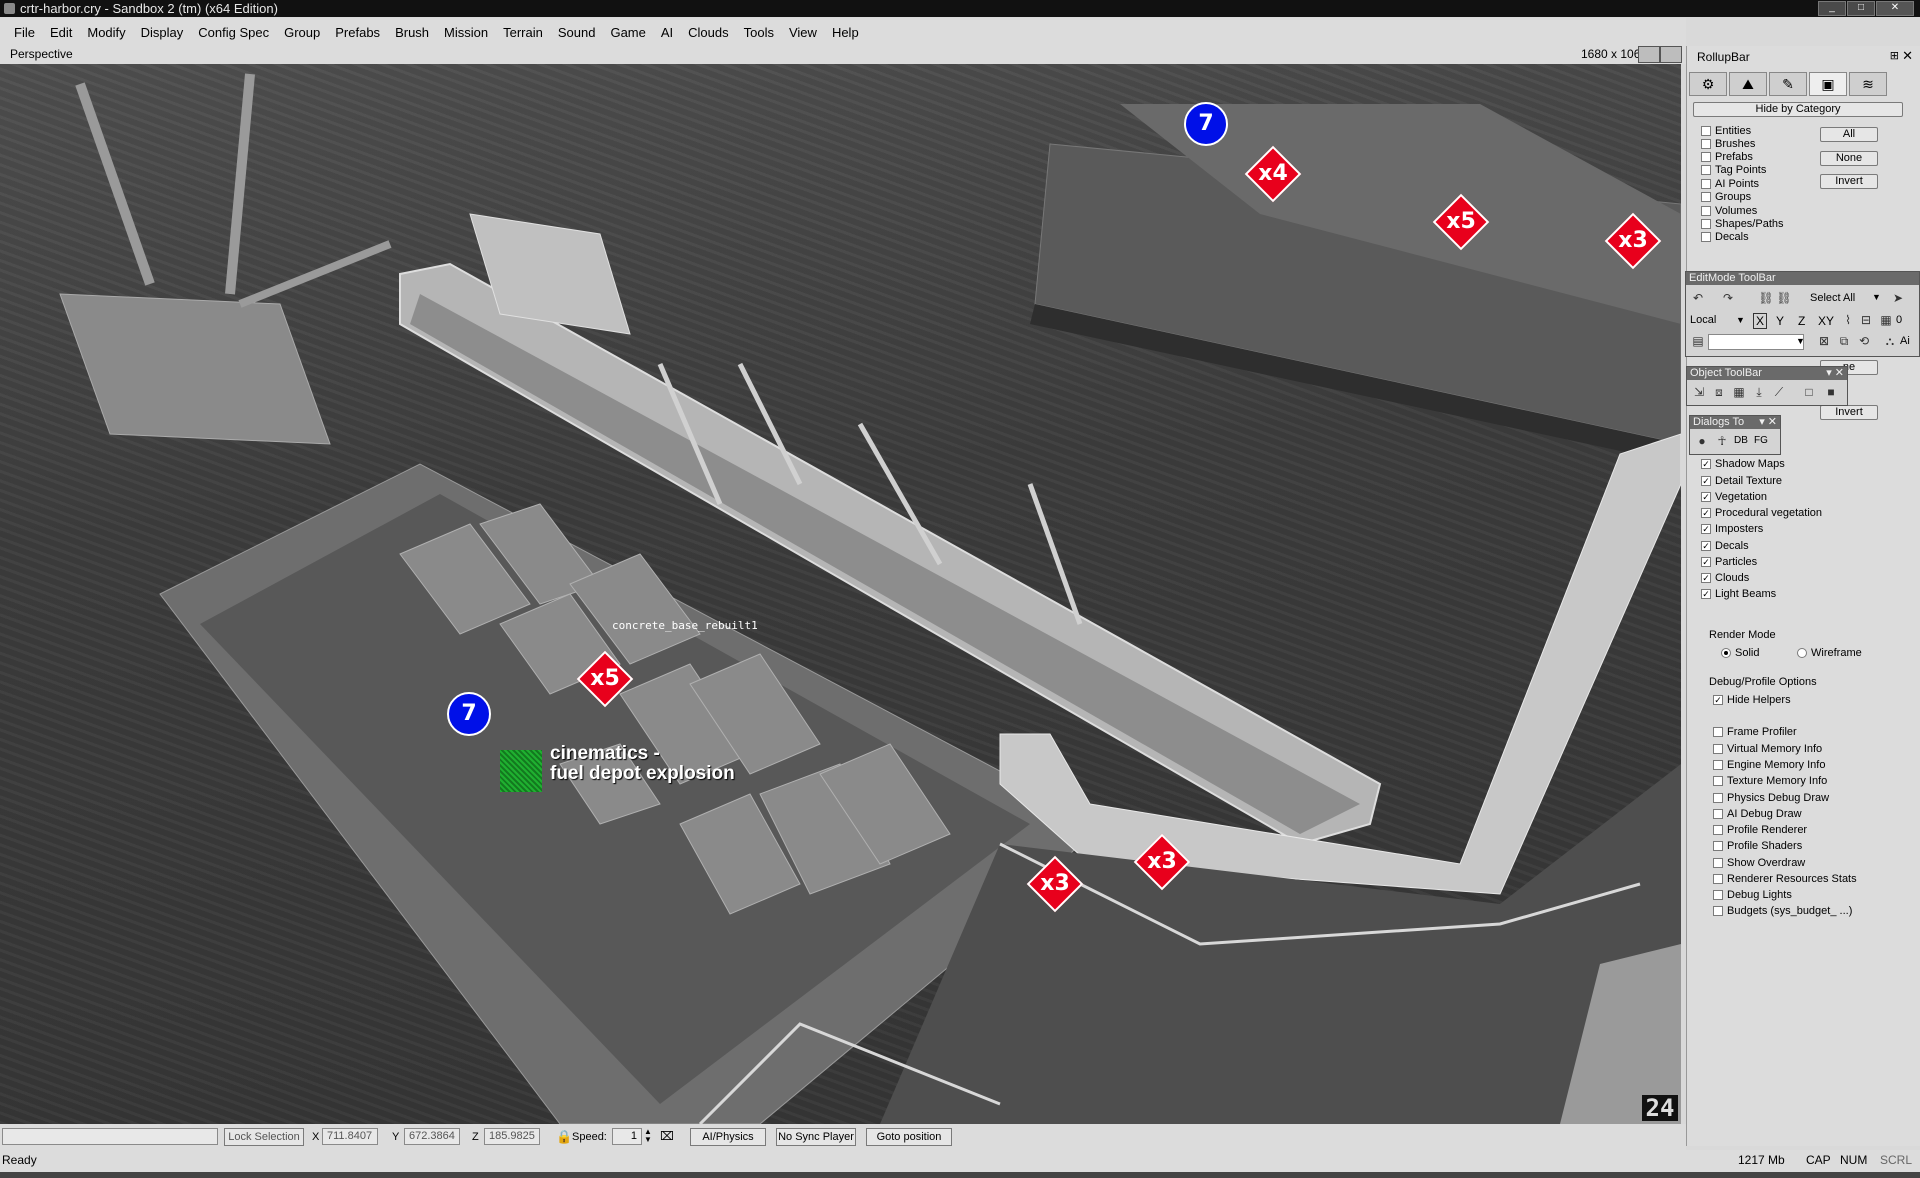 This screenshot has height=1178, width=1920. I want to click on x-coordinate-field: 711.8407, so click(350, 1136).